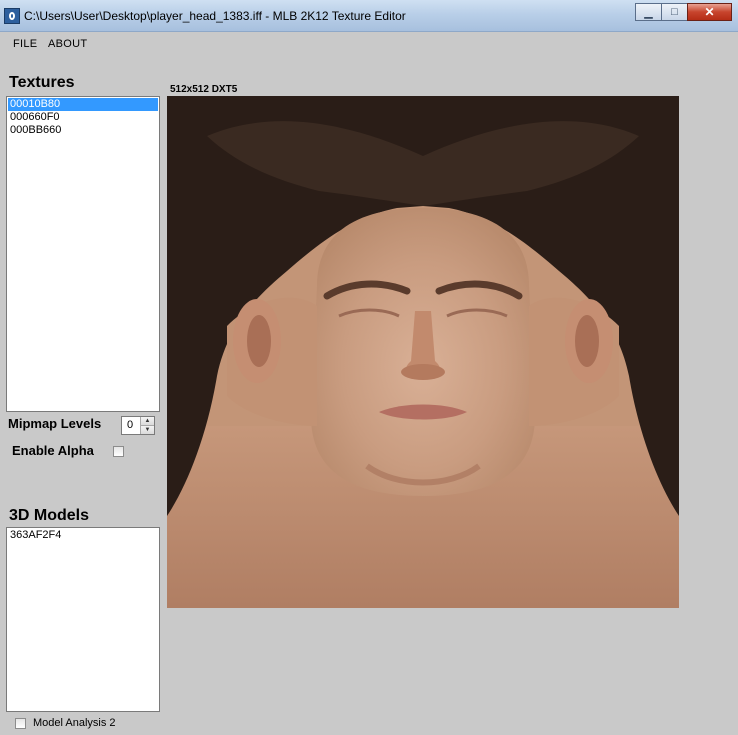 The image size is (738, 735). Describe the element at coordinates (83, 130) in the screenshot. I see `texture-item: 000BB660` at that location.